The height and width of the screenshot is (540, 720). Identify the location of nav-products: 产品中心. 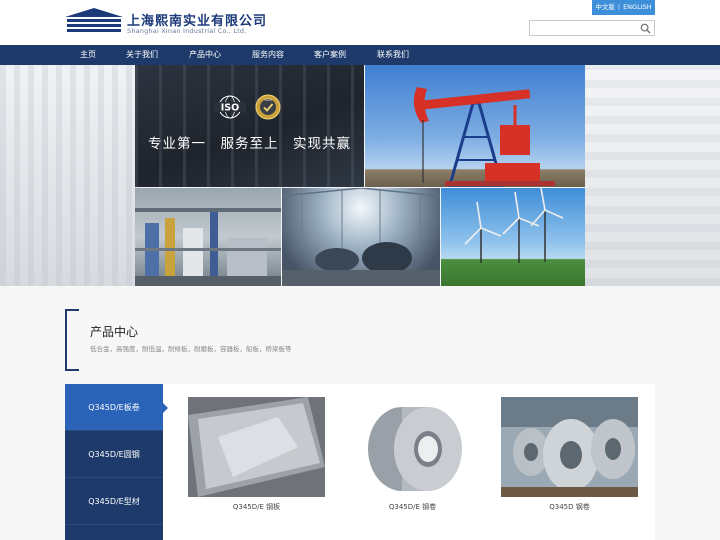
(205, 55).